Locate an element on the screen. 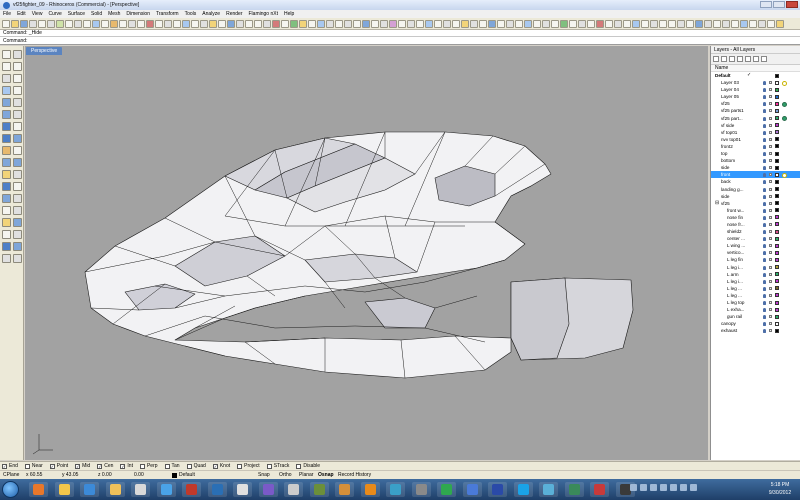  material-icon is located at coordinates (784, 119).